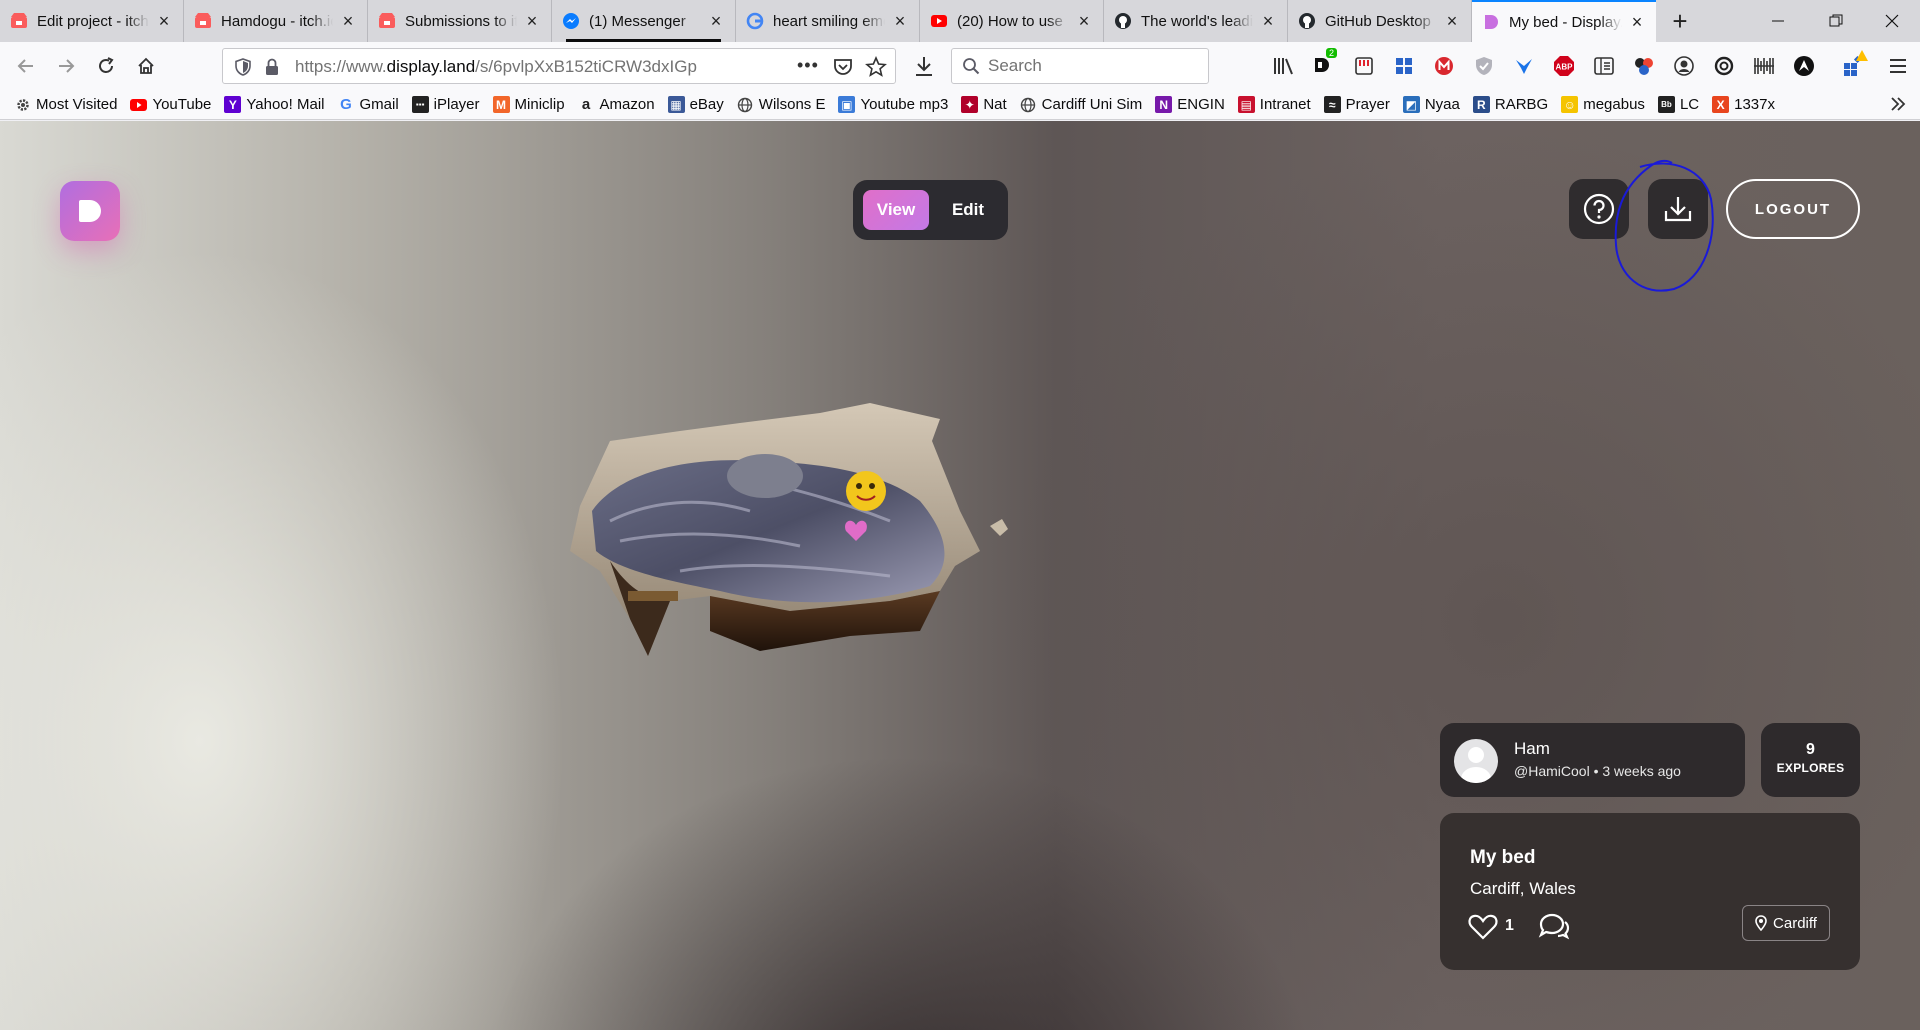 This screenshot has height=1030, width=1920. What do you see at coordinates (1476, 761) in the screenshot?
I see `avatar` at bounding box center [1476, 761].